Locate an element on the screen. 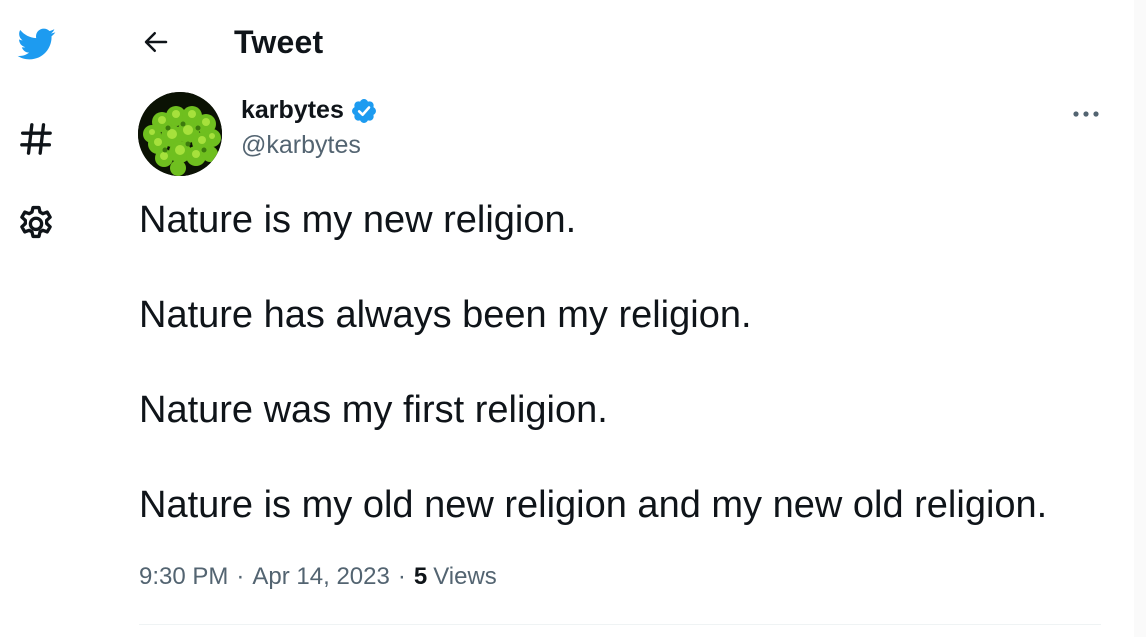 The image size is (1146, 637). settings-link is located at coordinates (36, 224).